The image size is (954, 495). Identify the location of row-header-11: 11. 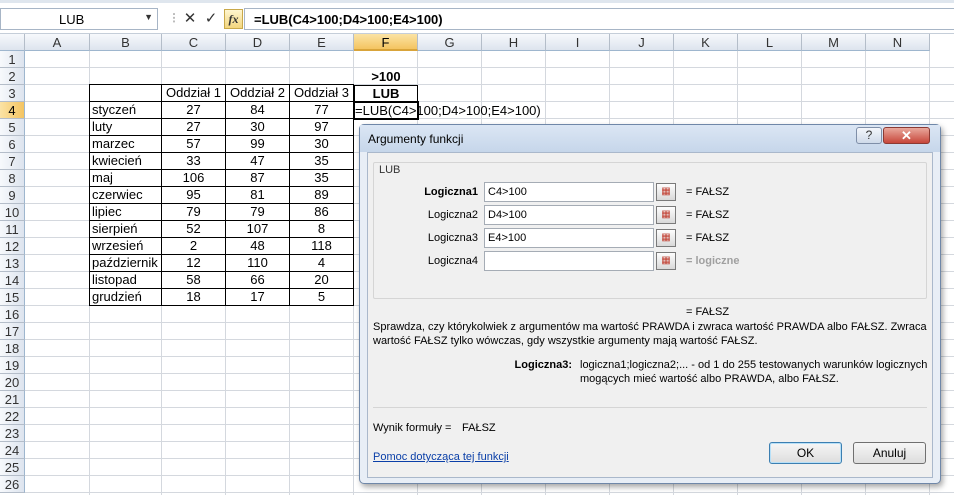
(12, 229).